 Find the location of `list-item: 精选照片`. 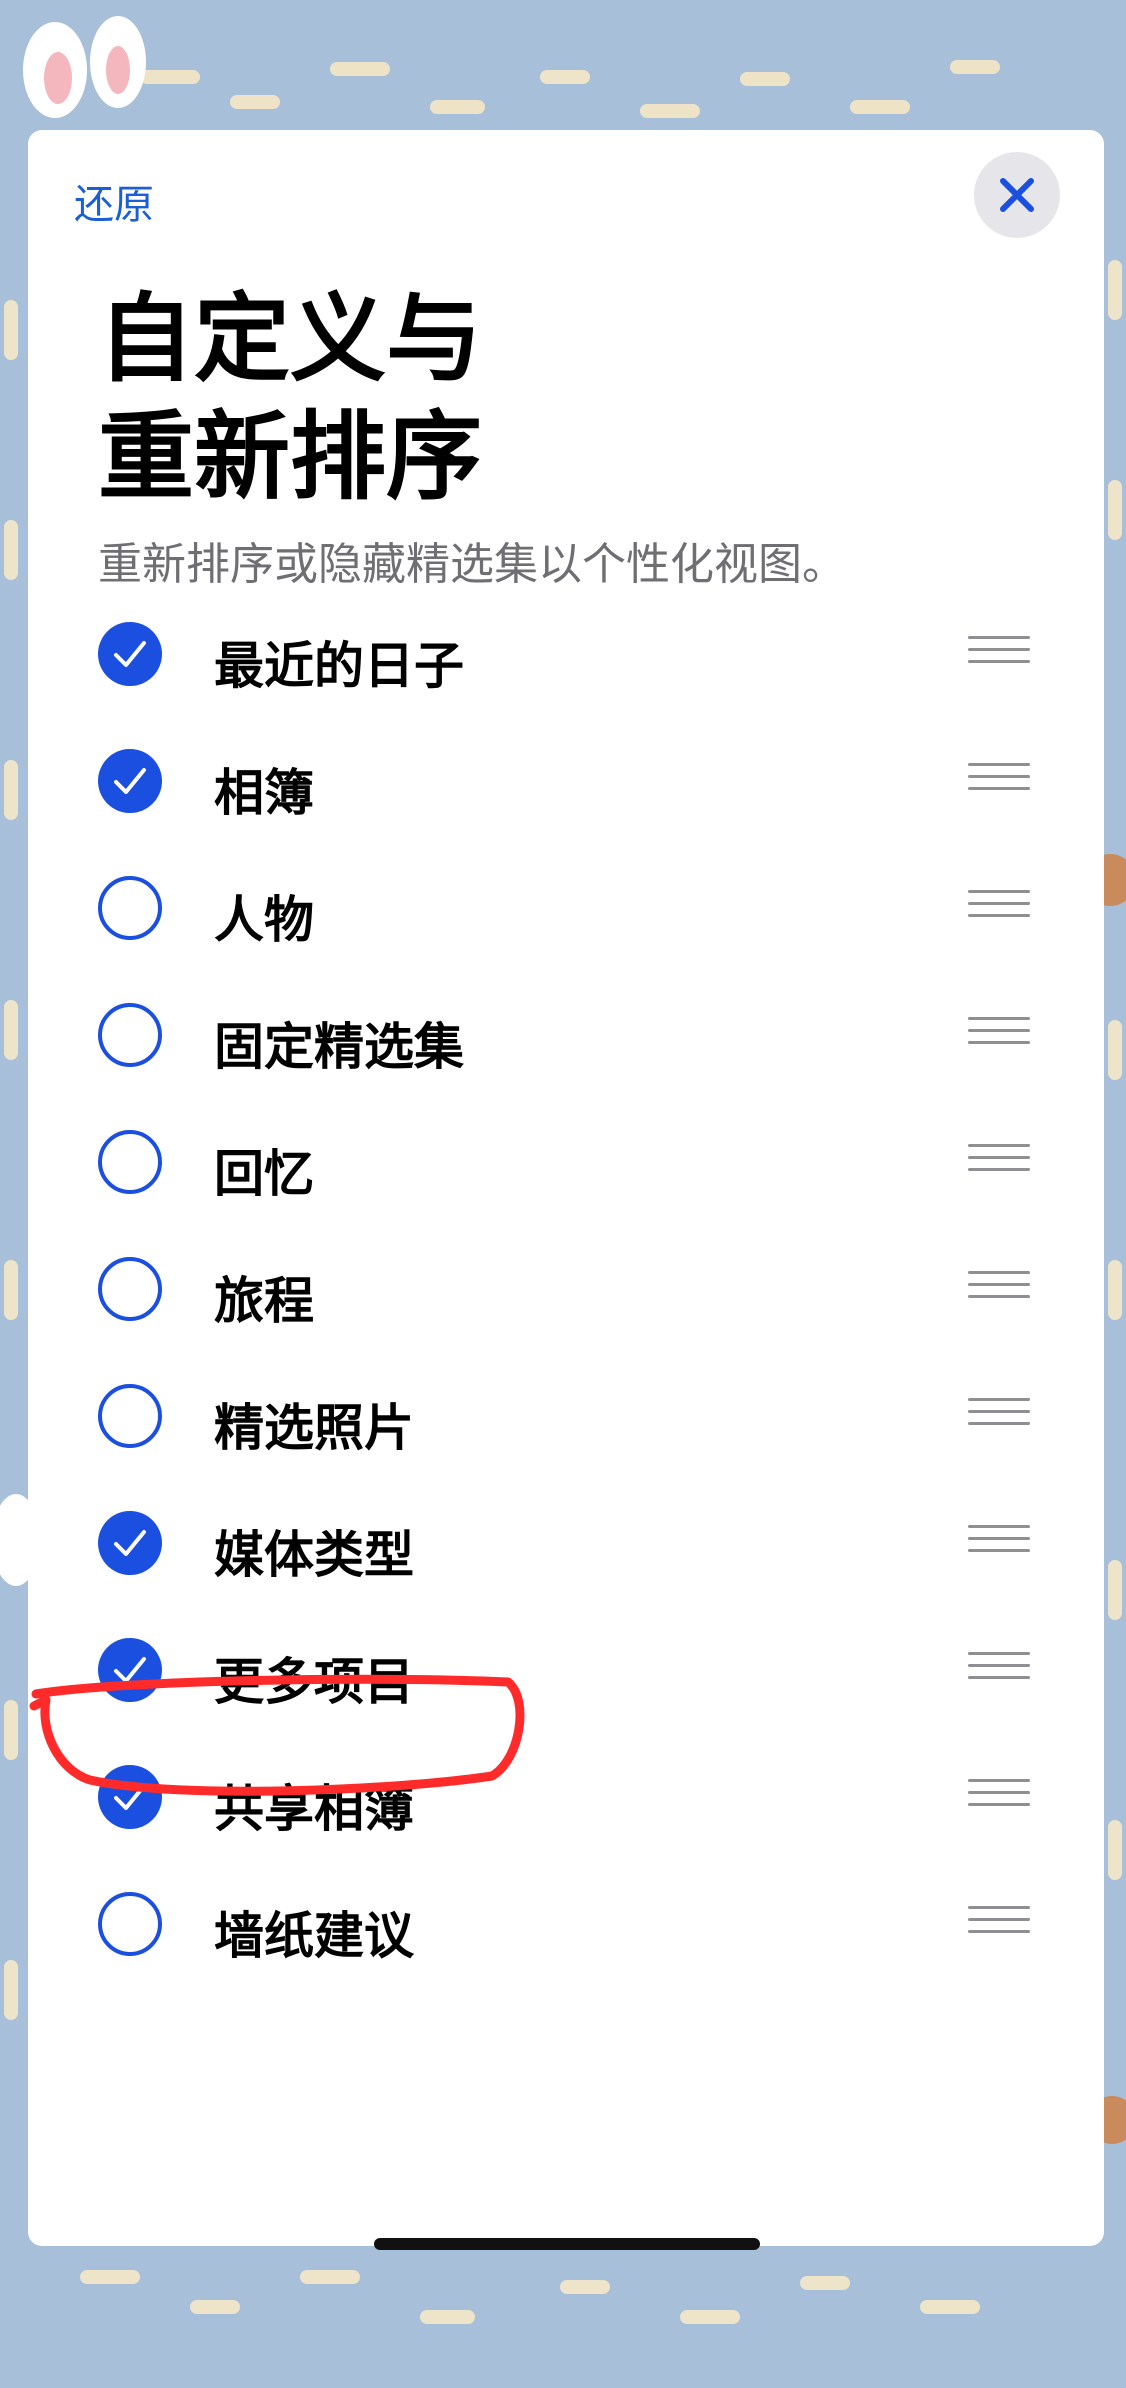

list-item: 精选照片 is located at coordinates (566, 1415).